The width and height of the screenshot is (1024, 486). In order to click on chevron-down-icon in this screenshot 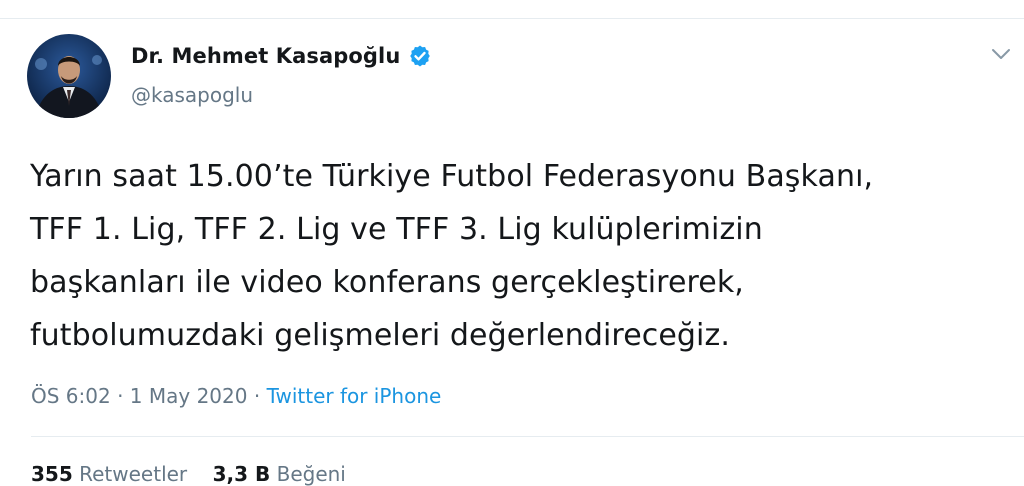, I will do `click(1001, 54)`.